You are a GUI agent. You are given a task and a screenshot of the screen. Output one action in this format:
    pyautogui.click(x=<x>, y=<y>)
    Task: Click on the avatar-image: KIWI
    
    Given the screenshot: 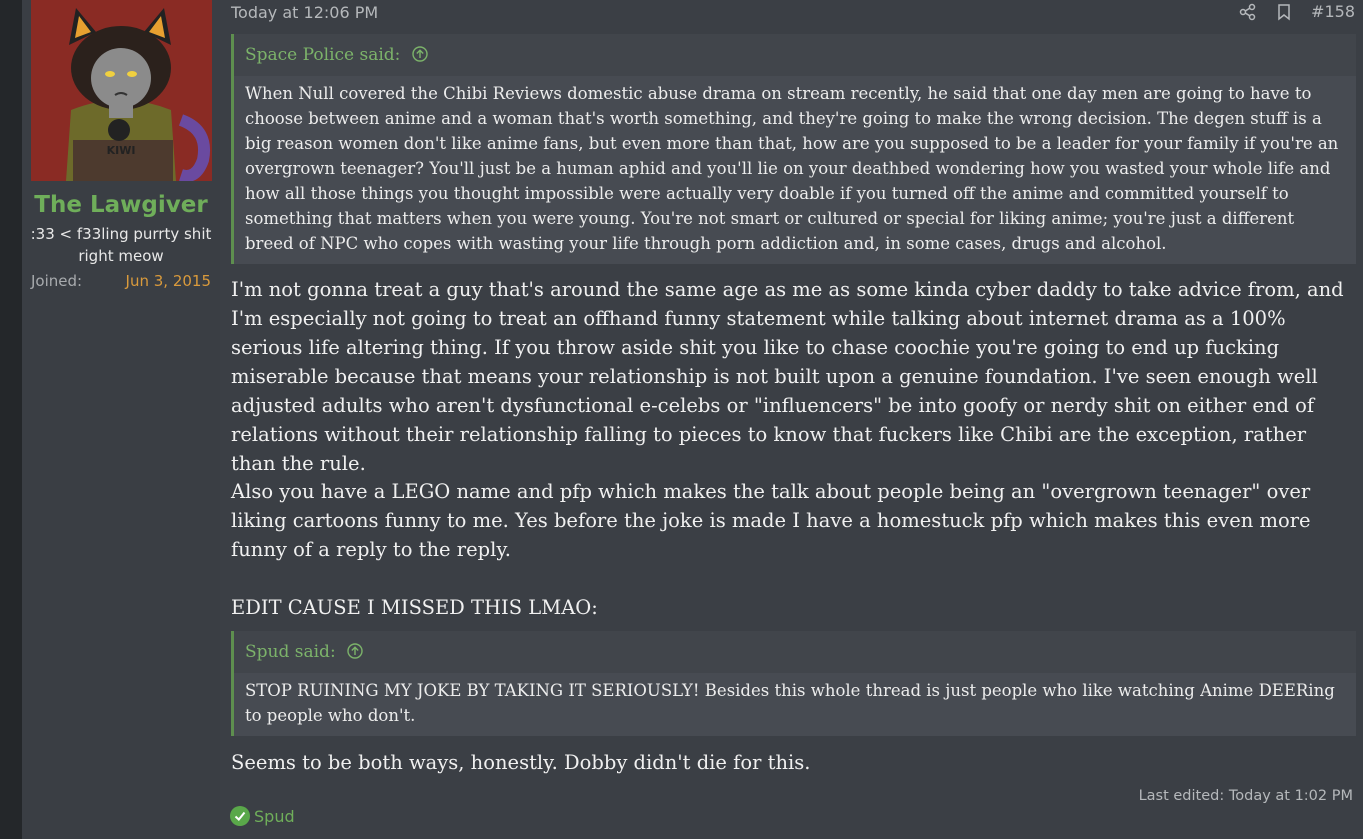 What is the action you would take?
    pyautogui.click(x=121, y=90)
    